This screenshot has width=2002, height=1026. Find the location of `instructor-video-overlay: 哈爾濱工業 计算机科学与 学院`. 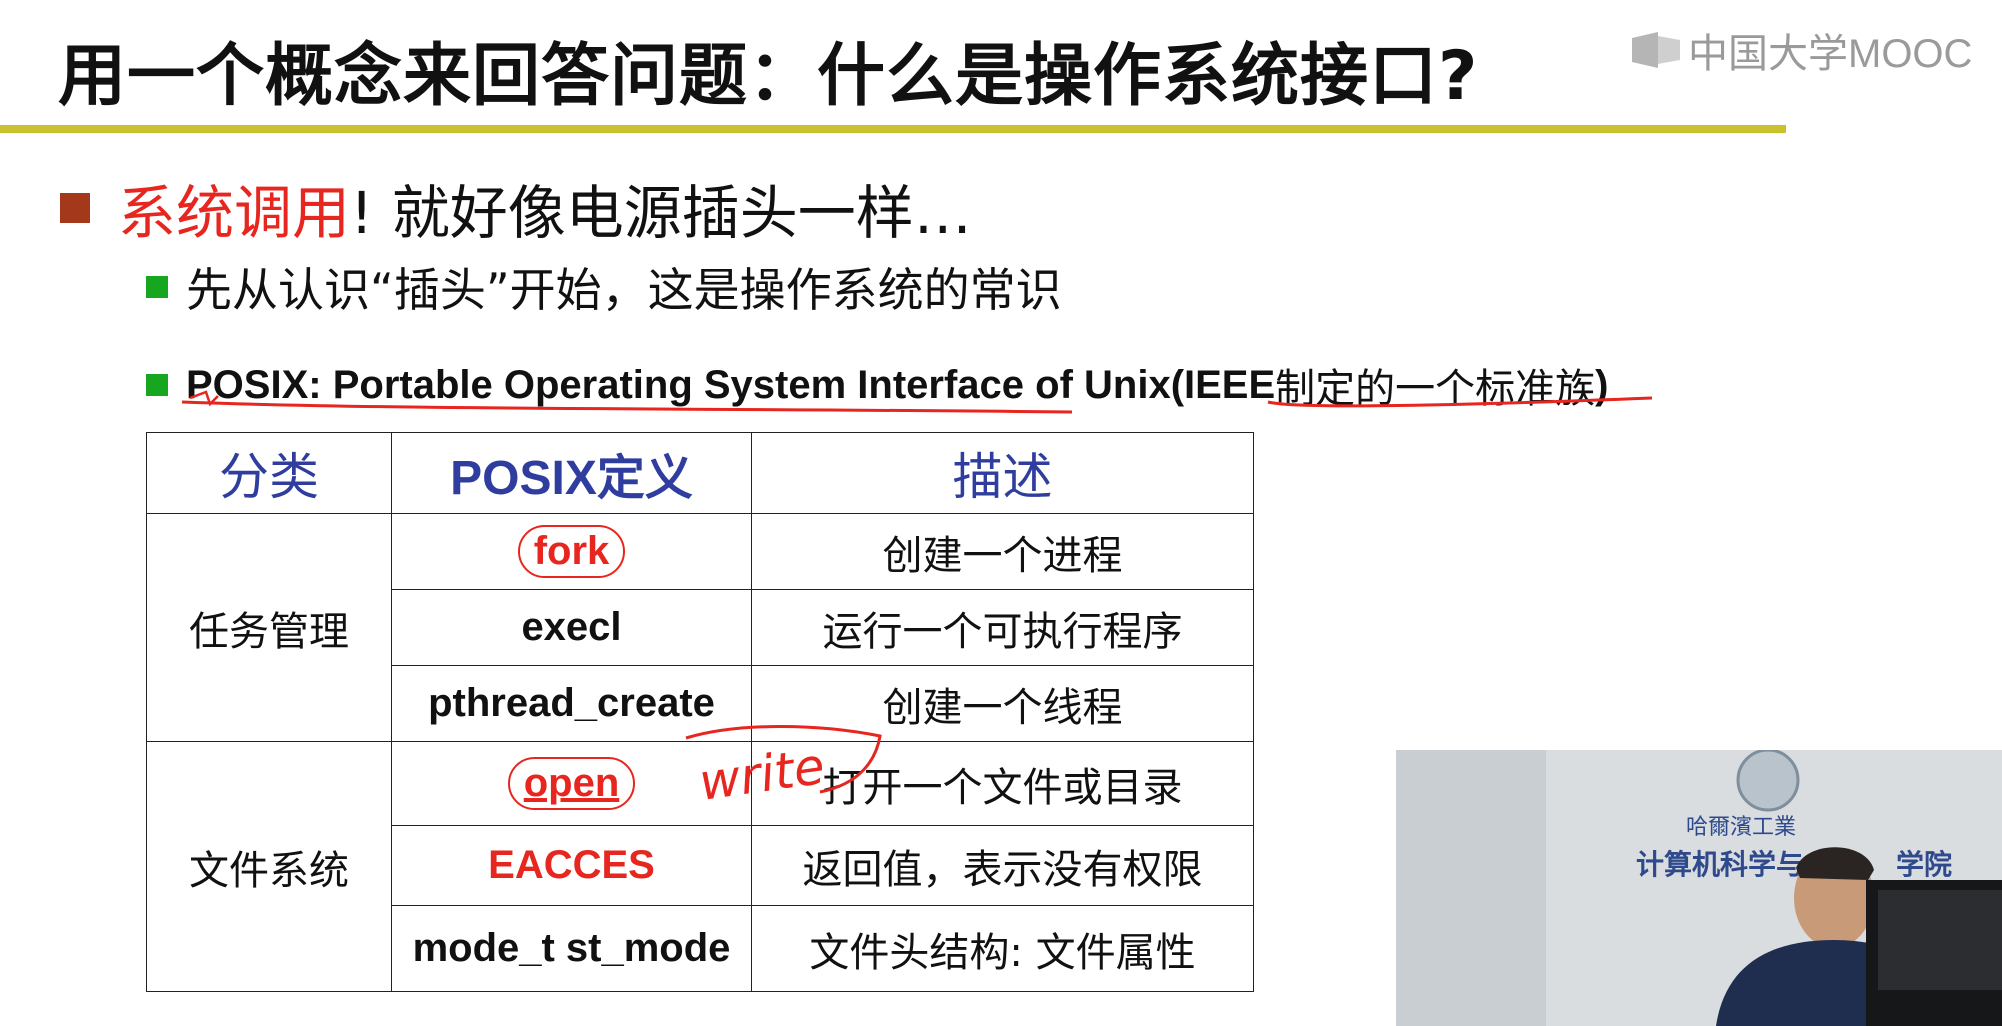

instructor-video-overlay: 哈爾濱工業 计算机科学与 学院 is located at coordinates (1699, 888).